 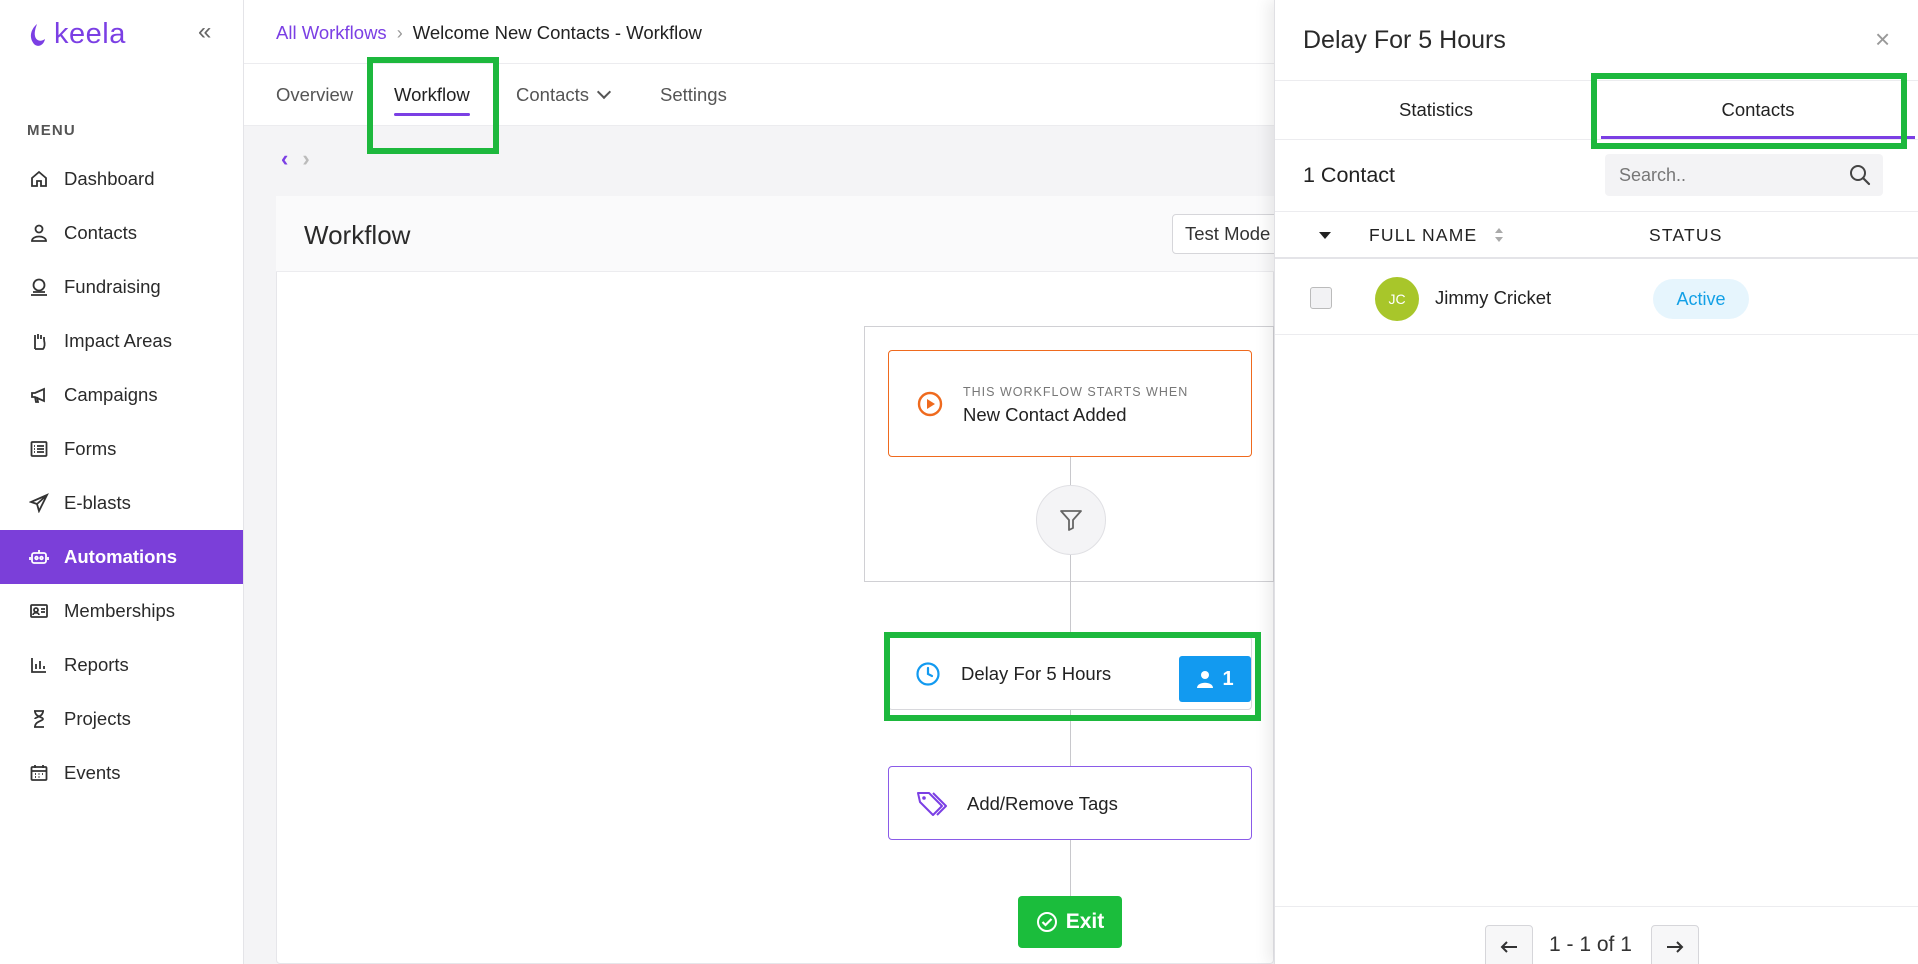 What do you see at coordinates (930, 404) in the screenshot?
I see `play-circle-icon` at bounding box center [930, 404].